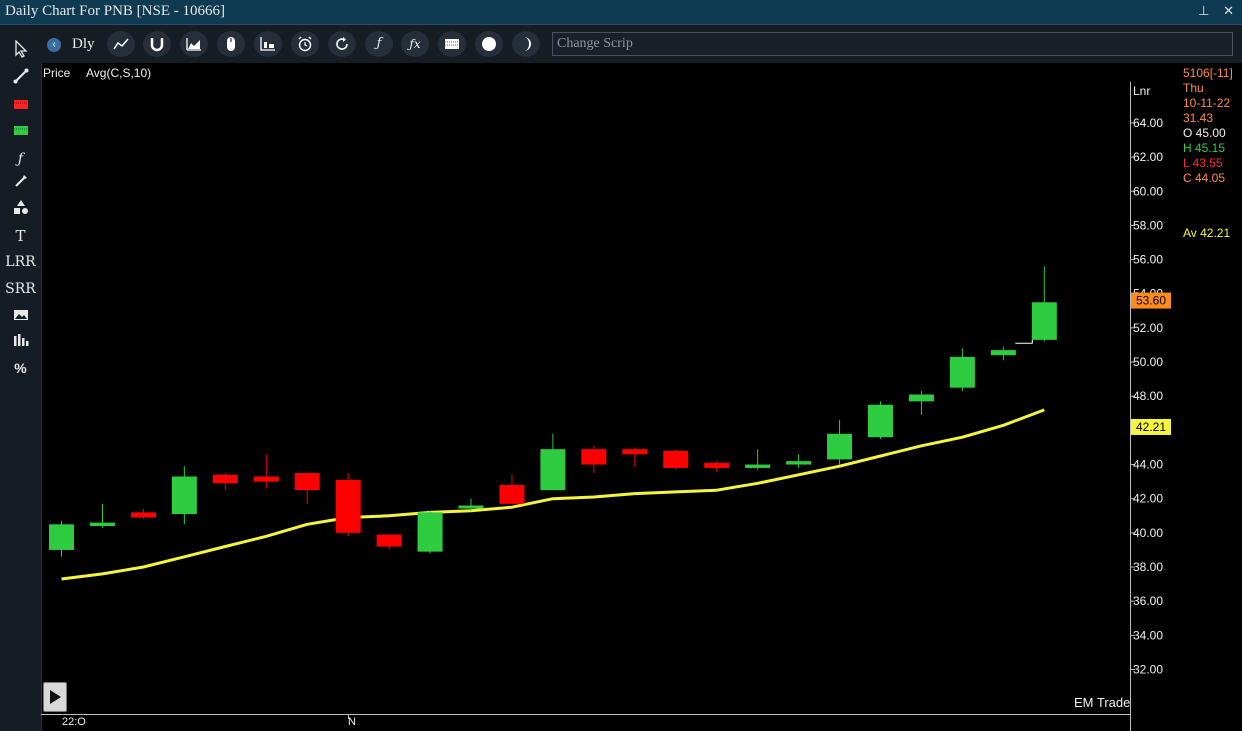 The image size is (1242, 731). Describe the element at coordinates (1207, 233) in the screenshot. I see `info-average: Av 42.21` at that location.